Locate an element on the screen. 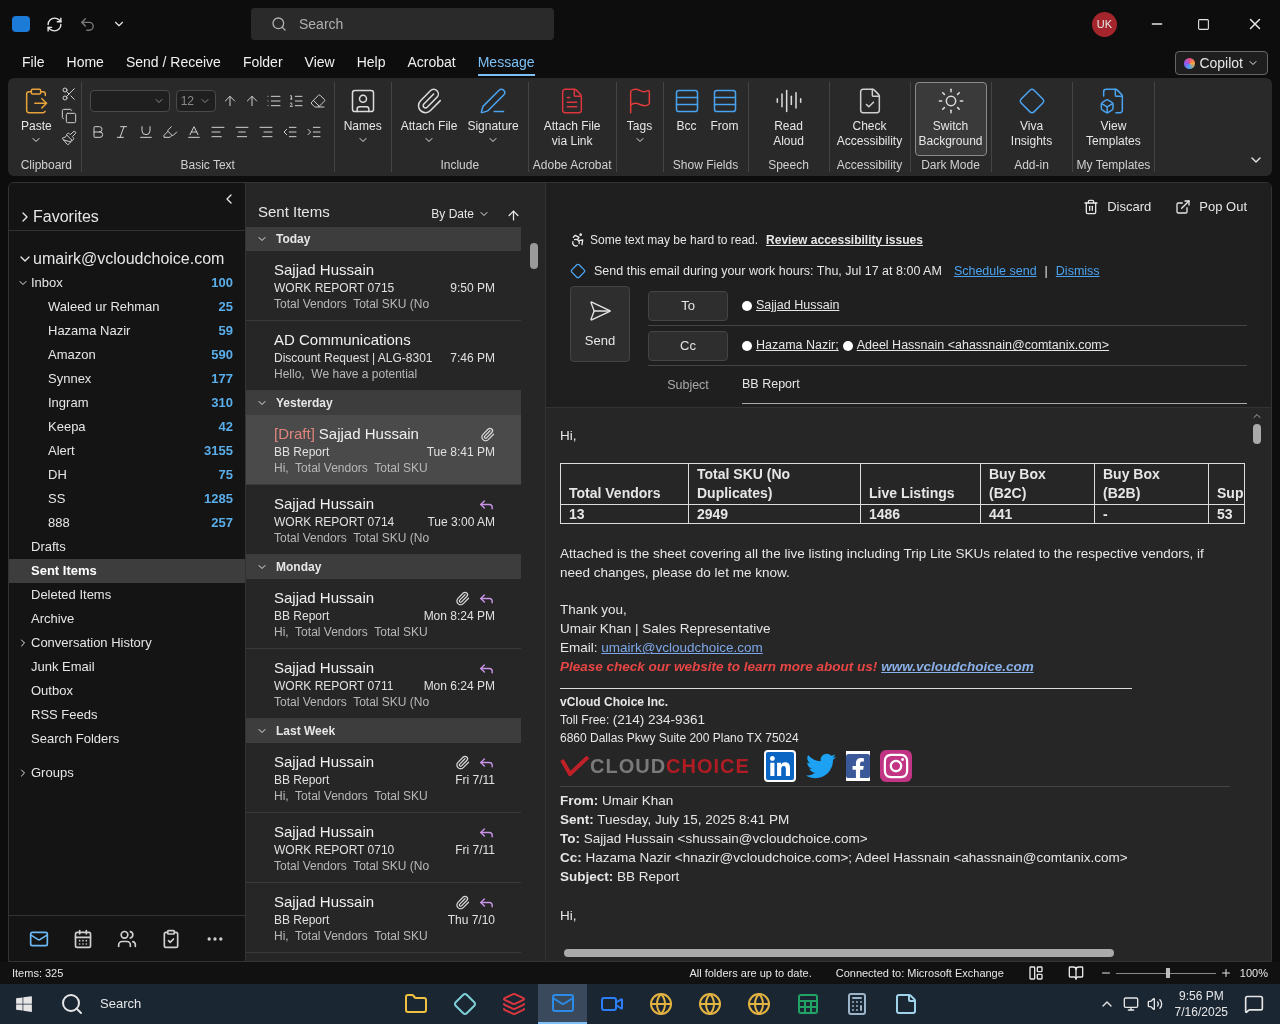 This screenshot has height=1024, width=1280. brush-icon is located at coordinates (68, 138).